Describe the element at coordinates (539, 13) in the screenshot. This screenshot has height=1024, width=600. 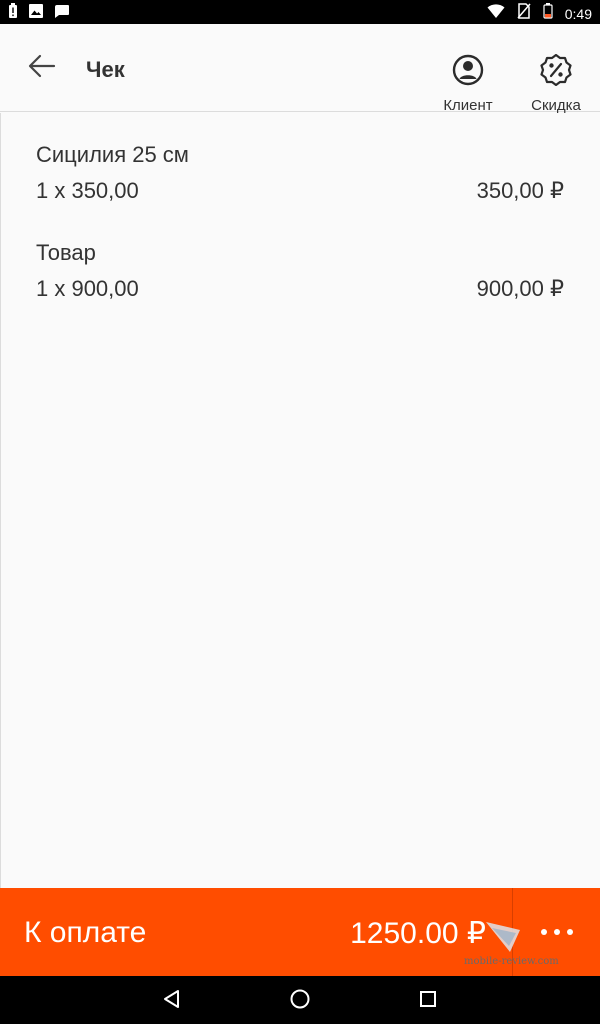
I see `status-bar-system: 0:49` at that location.